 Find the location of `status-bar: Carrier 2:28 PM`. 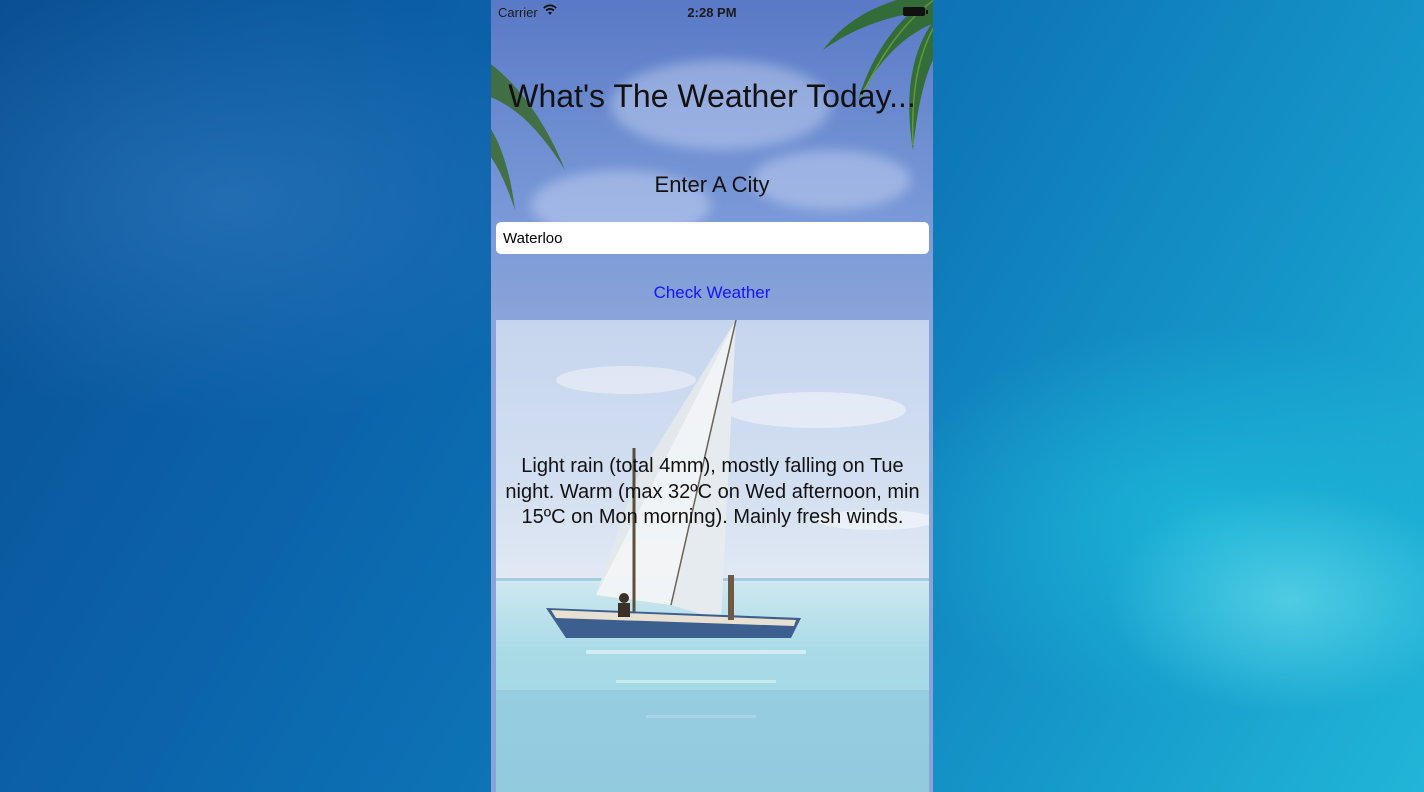

status-bar: Carrier 2:28 PM is located at coordinates (712, 11).